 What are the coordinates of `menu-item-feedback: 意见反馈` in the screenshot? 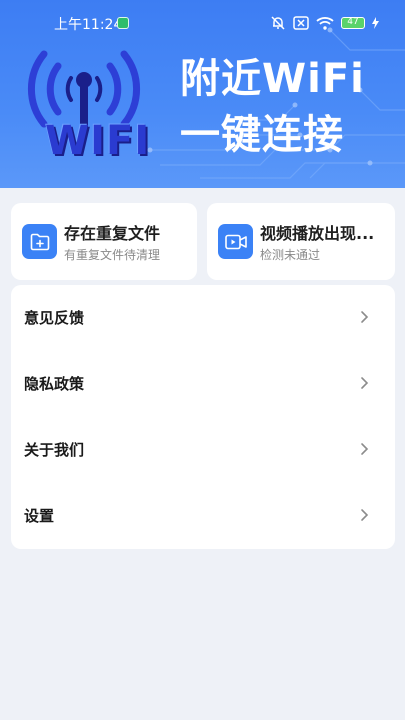 It's located at (203, 318).